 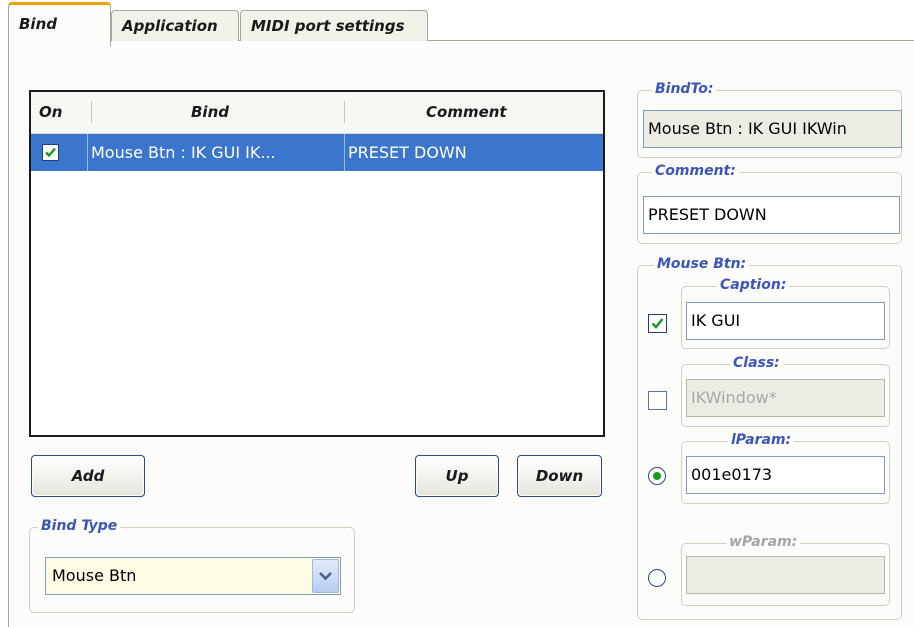 What do you see at coordinates (79, 526) in the screenshot?
I see `bind-type-legend: Bind Type` at bounding box center [79, 526].